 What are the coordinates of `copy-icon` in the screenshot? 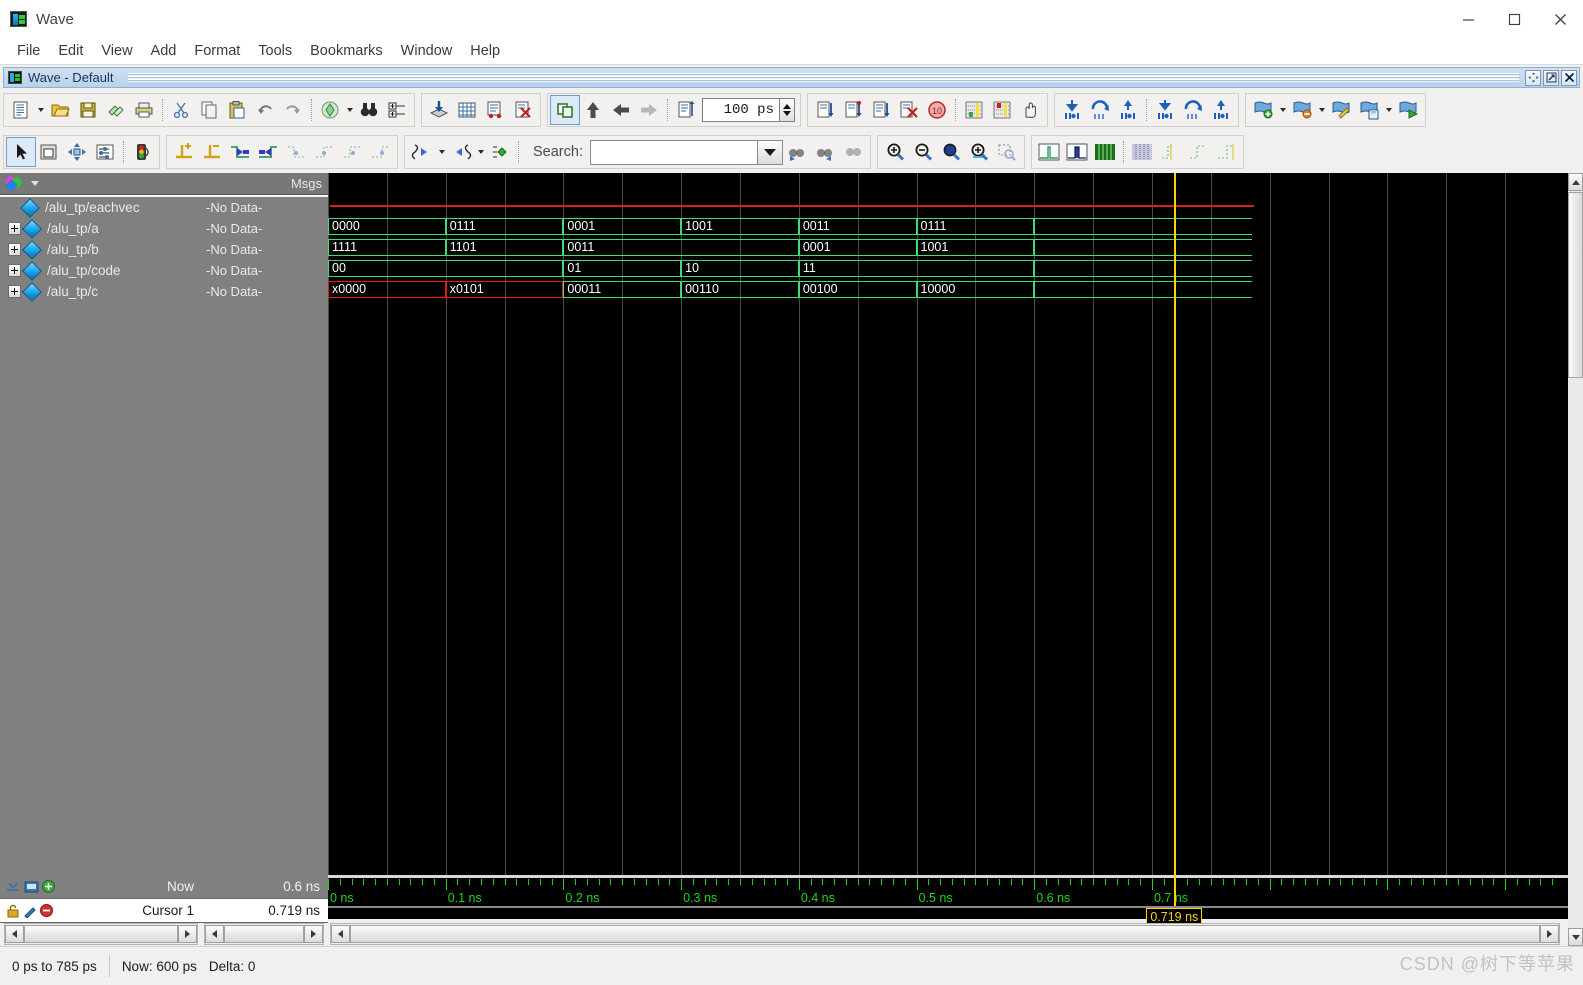 It's located at (209, 110).